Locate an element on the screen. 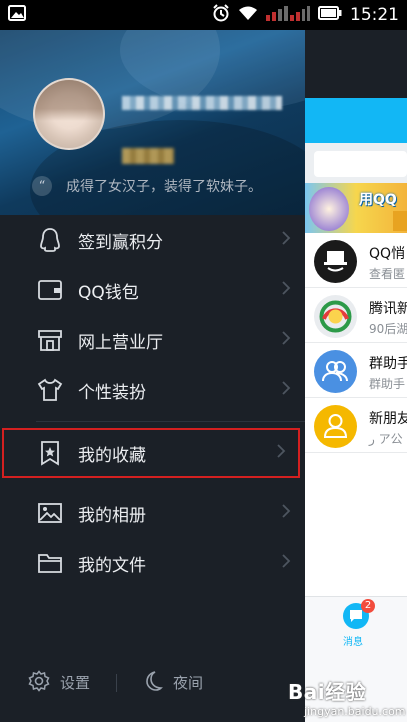  battery-icon is located at coordinates (330, 15).